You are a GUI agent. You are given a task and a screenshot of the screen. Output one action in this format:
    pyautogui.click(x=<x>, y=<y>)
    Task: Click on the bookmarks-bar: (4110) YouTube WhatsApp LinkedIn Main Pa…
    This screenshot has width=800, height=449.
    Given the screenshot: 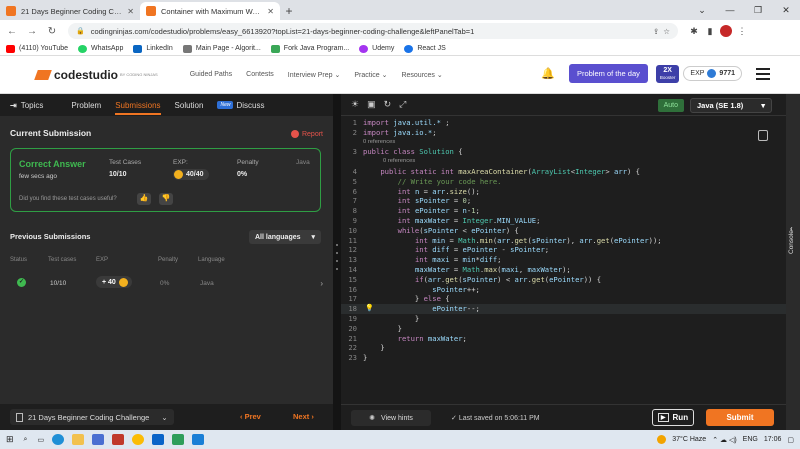 What is the action you would take?
    pyautogui.click(x=400, y=49)
    